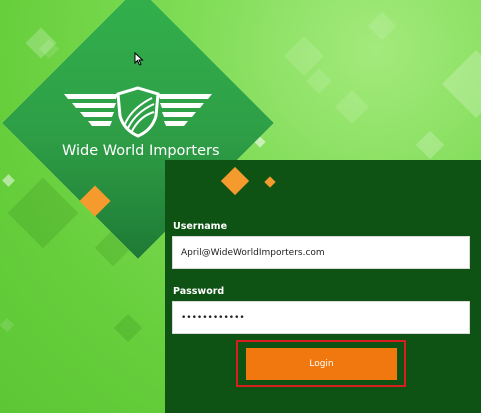 The height and width of the screenshot is (413, 481). I want to click on password-label: Password, so click(199, 291).